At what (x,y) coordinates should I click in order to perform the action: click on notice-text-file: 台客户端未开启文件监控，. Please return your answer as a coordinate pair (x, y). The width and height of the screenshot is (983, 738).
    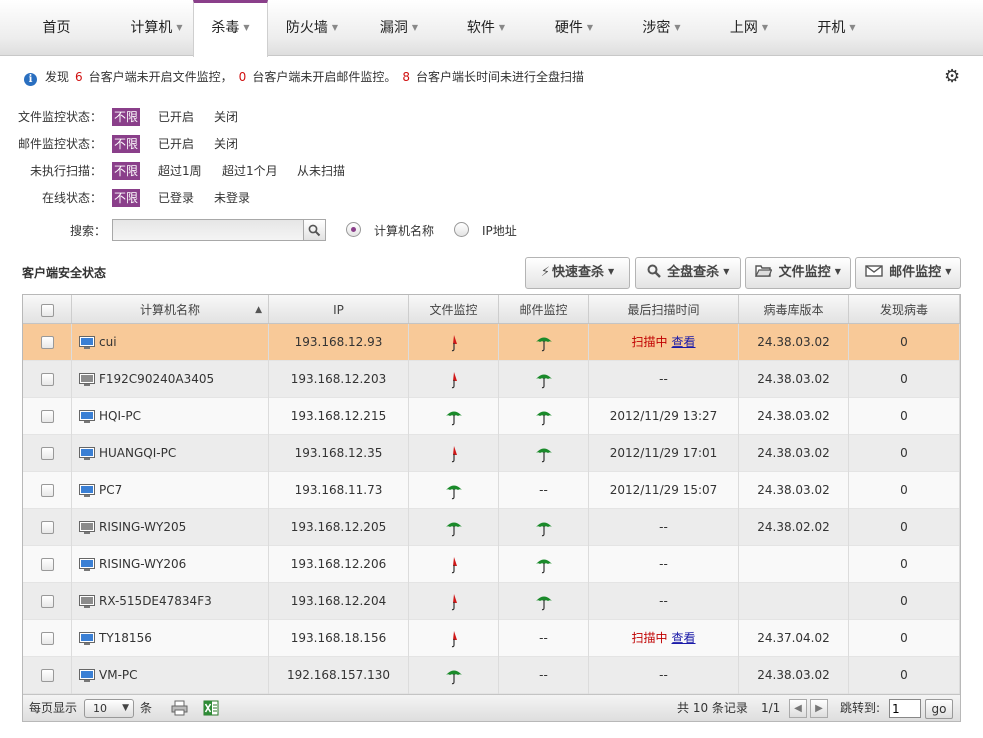
    Looking at the image, I should click on (160, 77).